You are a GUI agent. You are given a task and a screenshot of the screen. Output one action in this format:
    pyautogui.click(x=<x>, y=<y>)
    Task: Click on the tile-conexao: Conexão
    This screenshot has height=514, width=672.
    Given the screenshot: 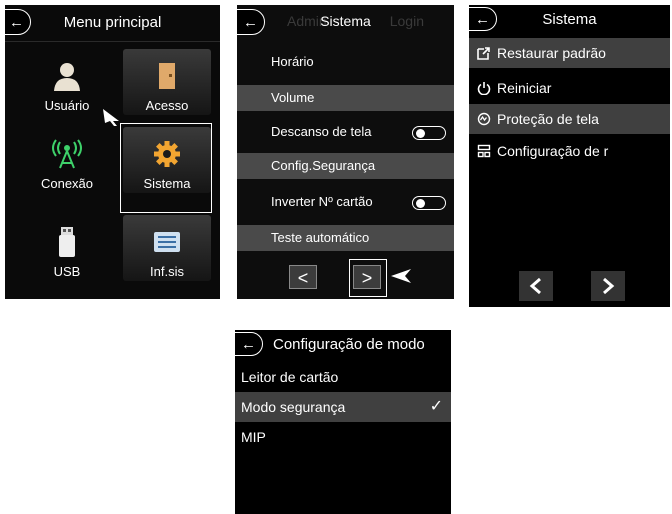 What is the action you would take?
    pyautogui.click(x=67, y=160)
    